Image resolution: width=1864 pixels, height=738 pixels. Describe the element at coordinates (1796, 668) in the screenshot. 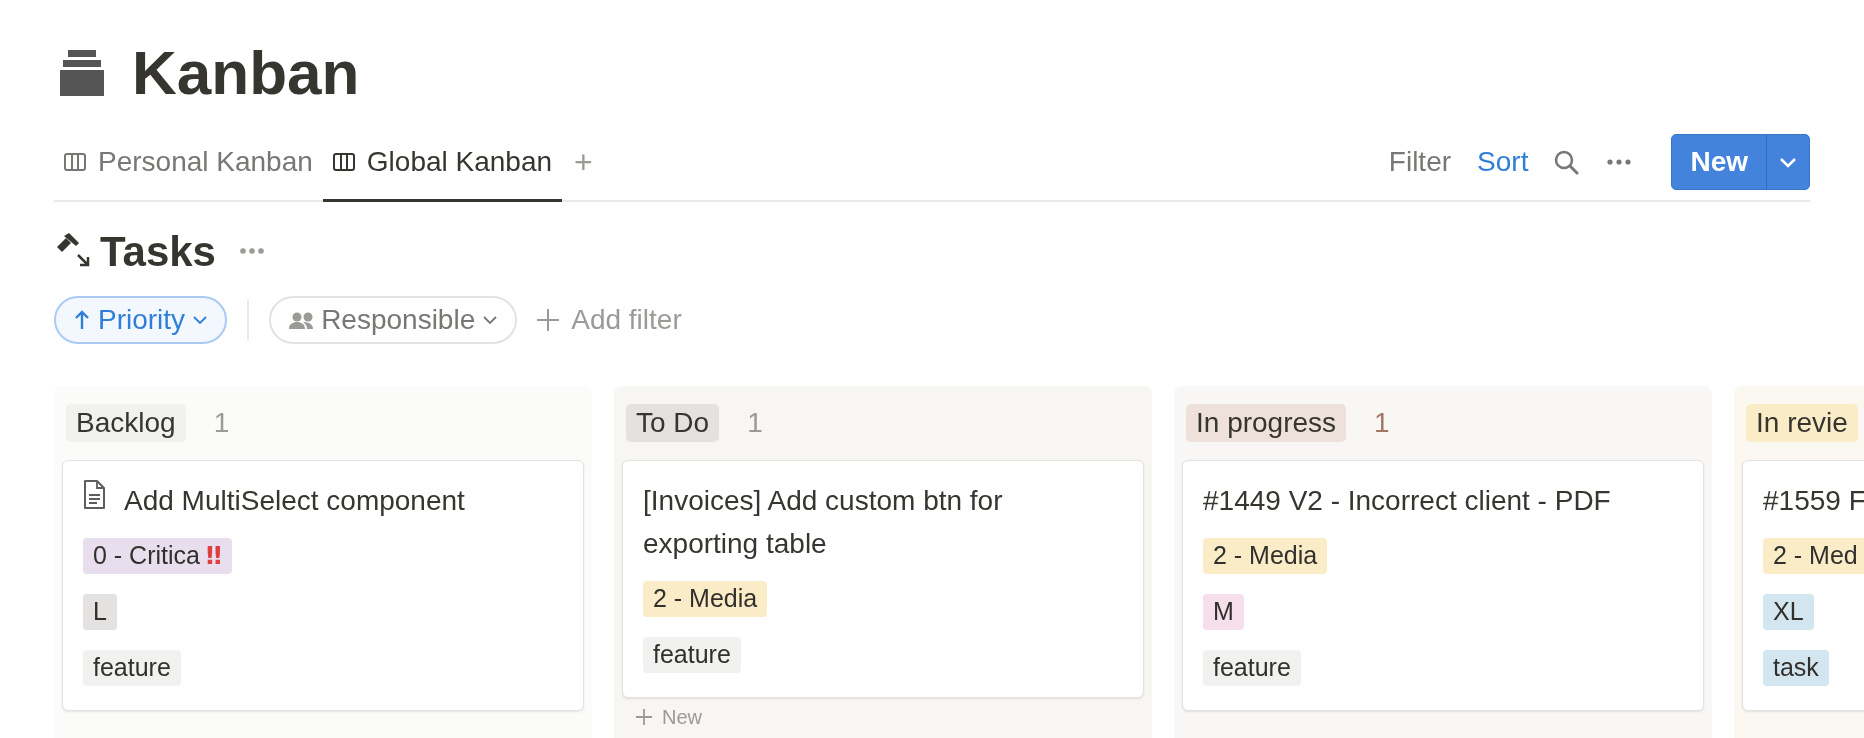

I see `tag: task` at that location.